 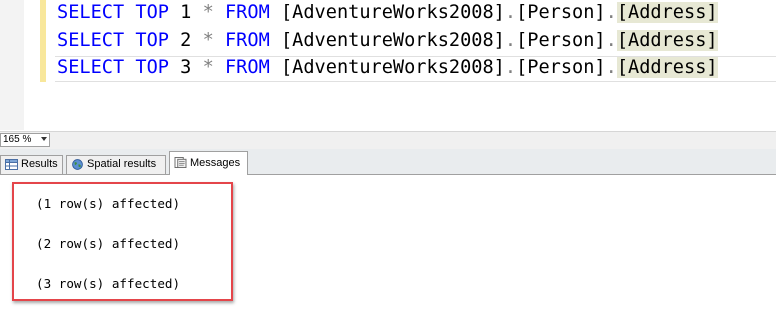 I want to click on editor-gutter, so click(x=12, y=65).